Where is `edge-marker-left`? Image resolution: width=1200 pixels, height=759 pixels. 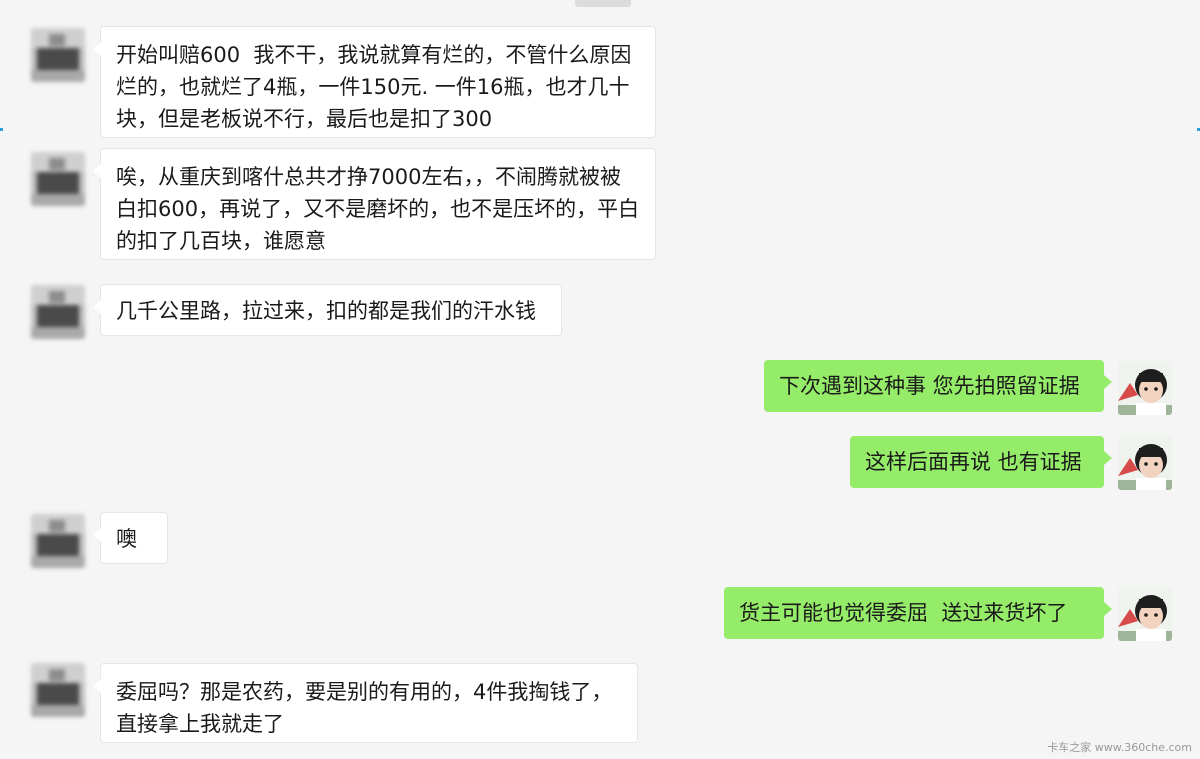 edge-marker-left is located at coordinates (1, 129).